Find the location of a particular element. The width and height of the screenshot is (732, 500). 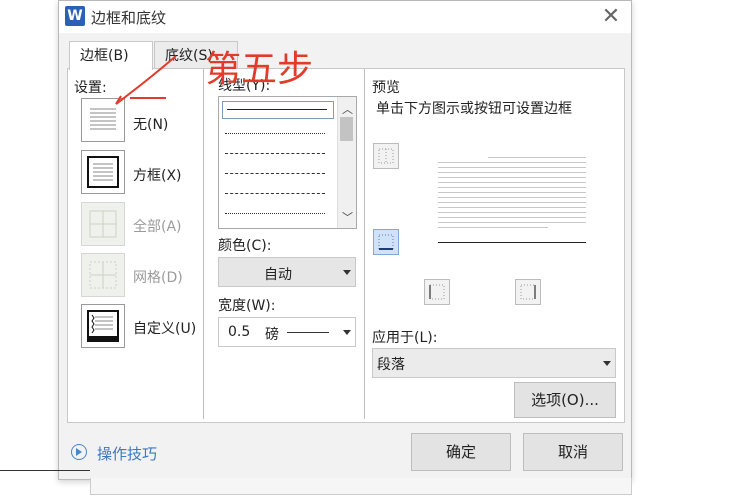

tab-borders: 边框(B) is located at coordinates (111, 55).